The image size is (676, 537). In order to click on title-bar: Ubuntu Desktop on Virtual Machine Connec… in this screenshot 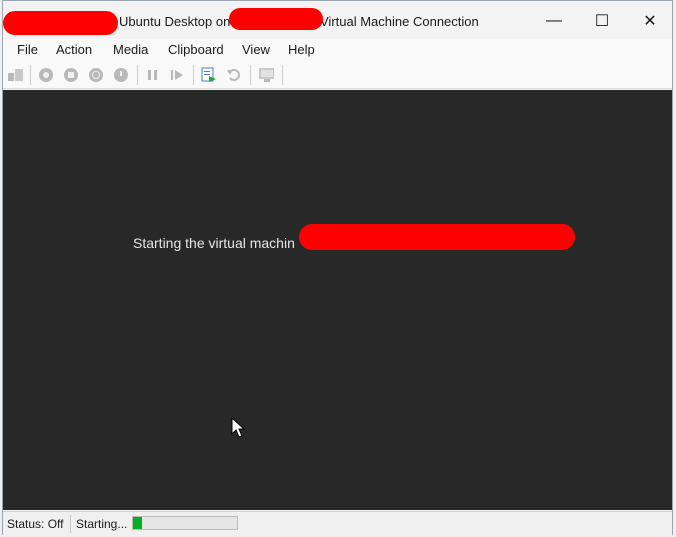, I will do `click(337, 20)`.